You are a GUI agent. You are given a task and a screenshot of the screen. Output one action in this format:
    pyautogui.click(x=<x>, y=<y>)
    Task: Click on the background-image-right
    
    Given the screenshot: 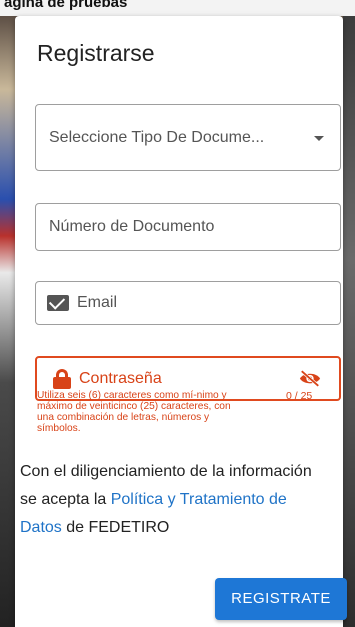 What is the action you would take?
    pyautogui.click(x=349, y=321)
    